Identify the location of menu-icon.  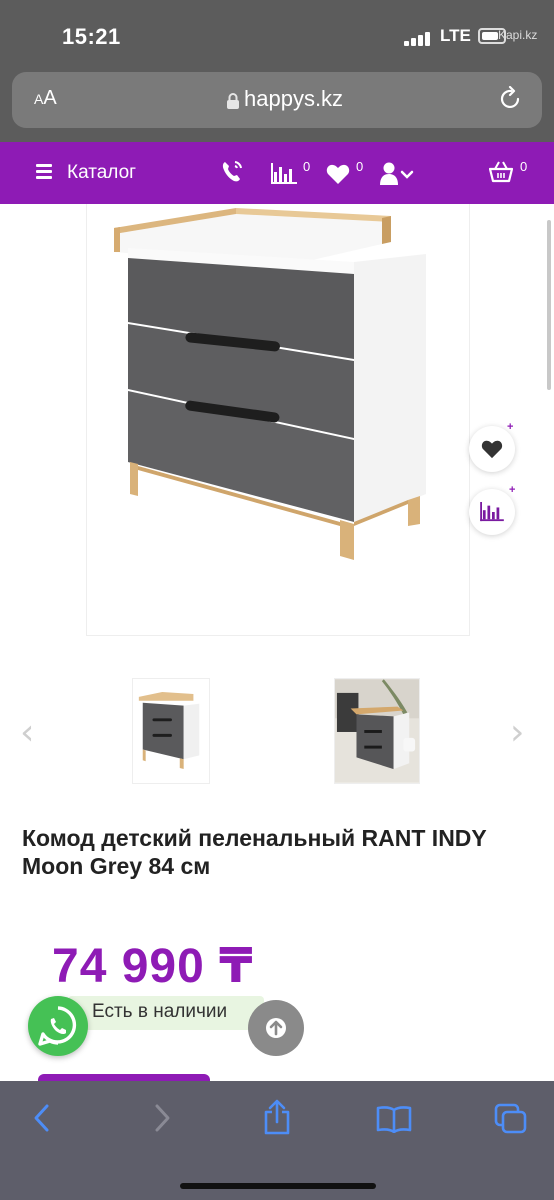
(44, 171).